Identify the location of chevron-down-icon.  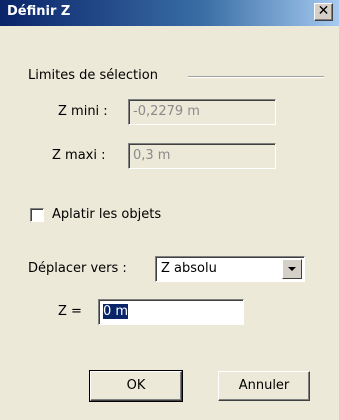
(292, 269).